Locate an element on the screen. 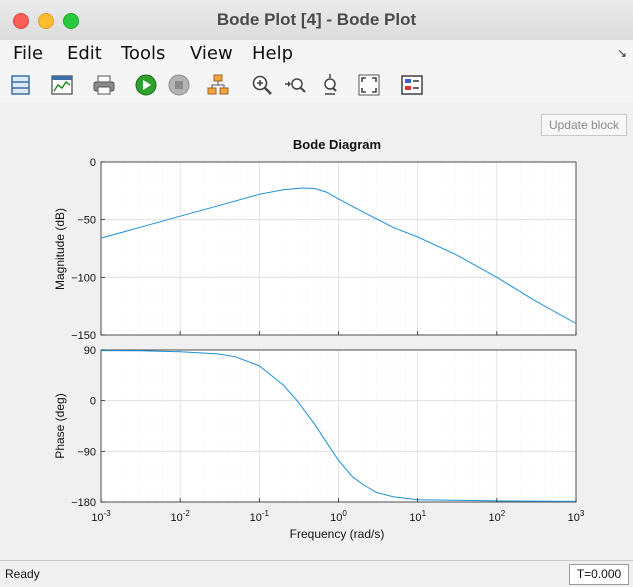  y-tick-label: −90 is located at coordinates (86, 452).